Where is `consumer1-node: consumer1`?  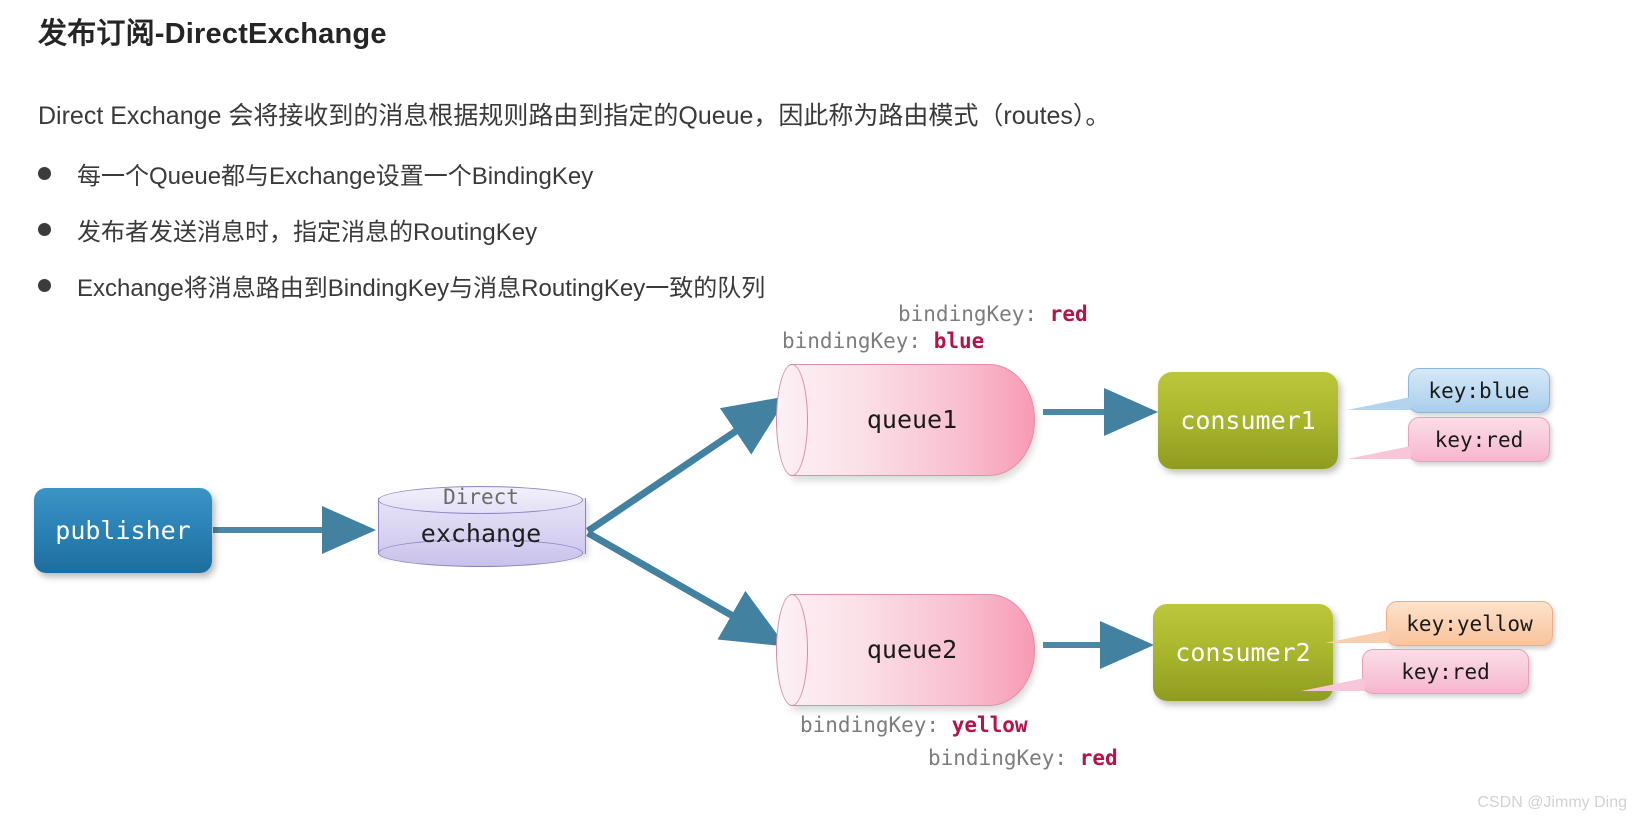 consumer1-node: consumer1 is located at coordinates (1248, 420).